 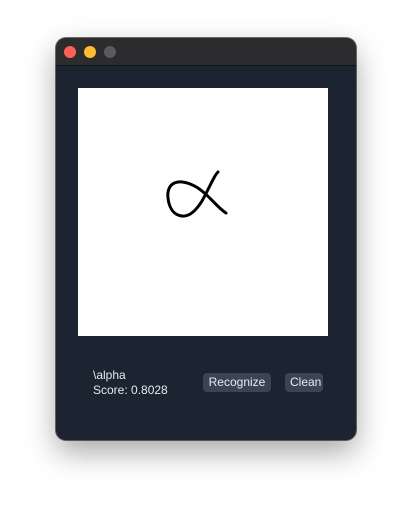 I want to click on recognition-result: \alpha Score: 0.8028, so click(x=130, y=383).